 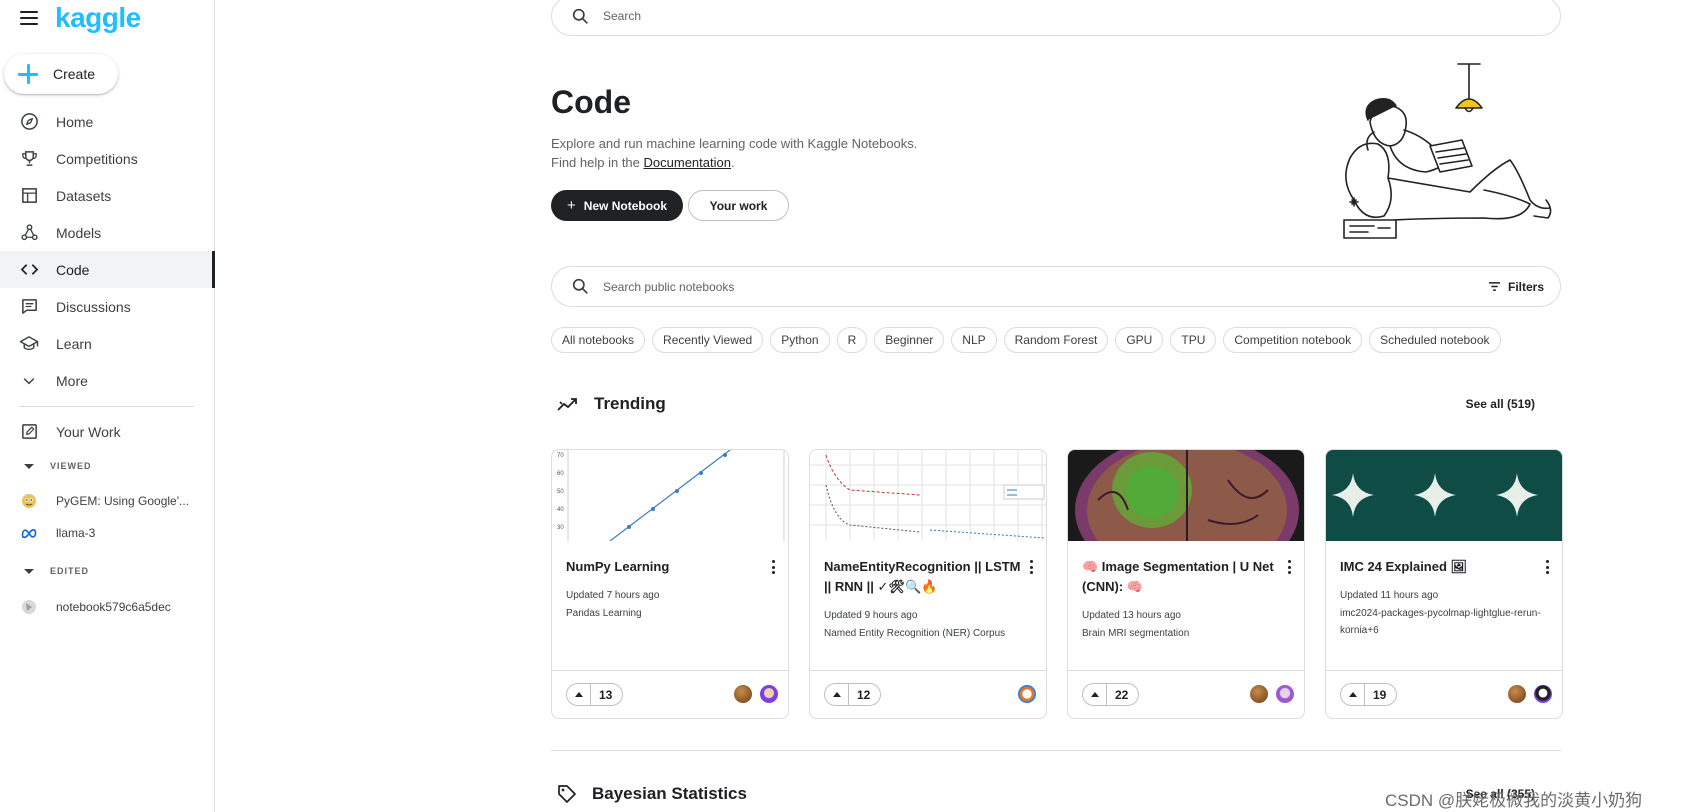 I want to click on trending-icon, so click(x=567, y=404).